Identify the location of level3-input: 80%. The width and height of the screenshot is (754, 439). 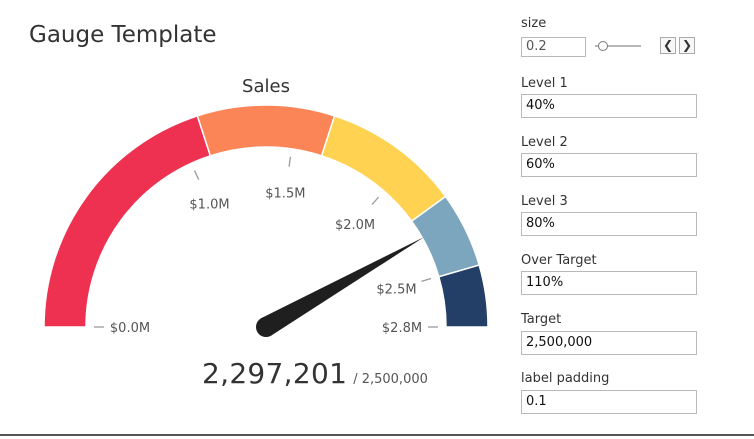
(609, 224).